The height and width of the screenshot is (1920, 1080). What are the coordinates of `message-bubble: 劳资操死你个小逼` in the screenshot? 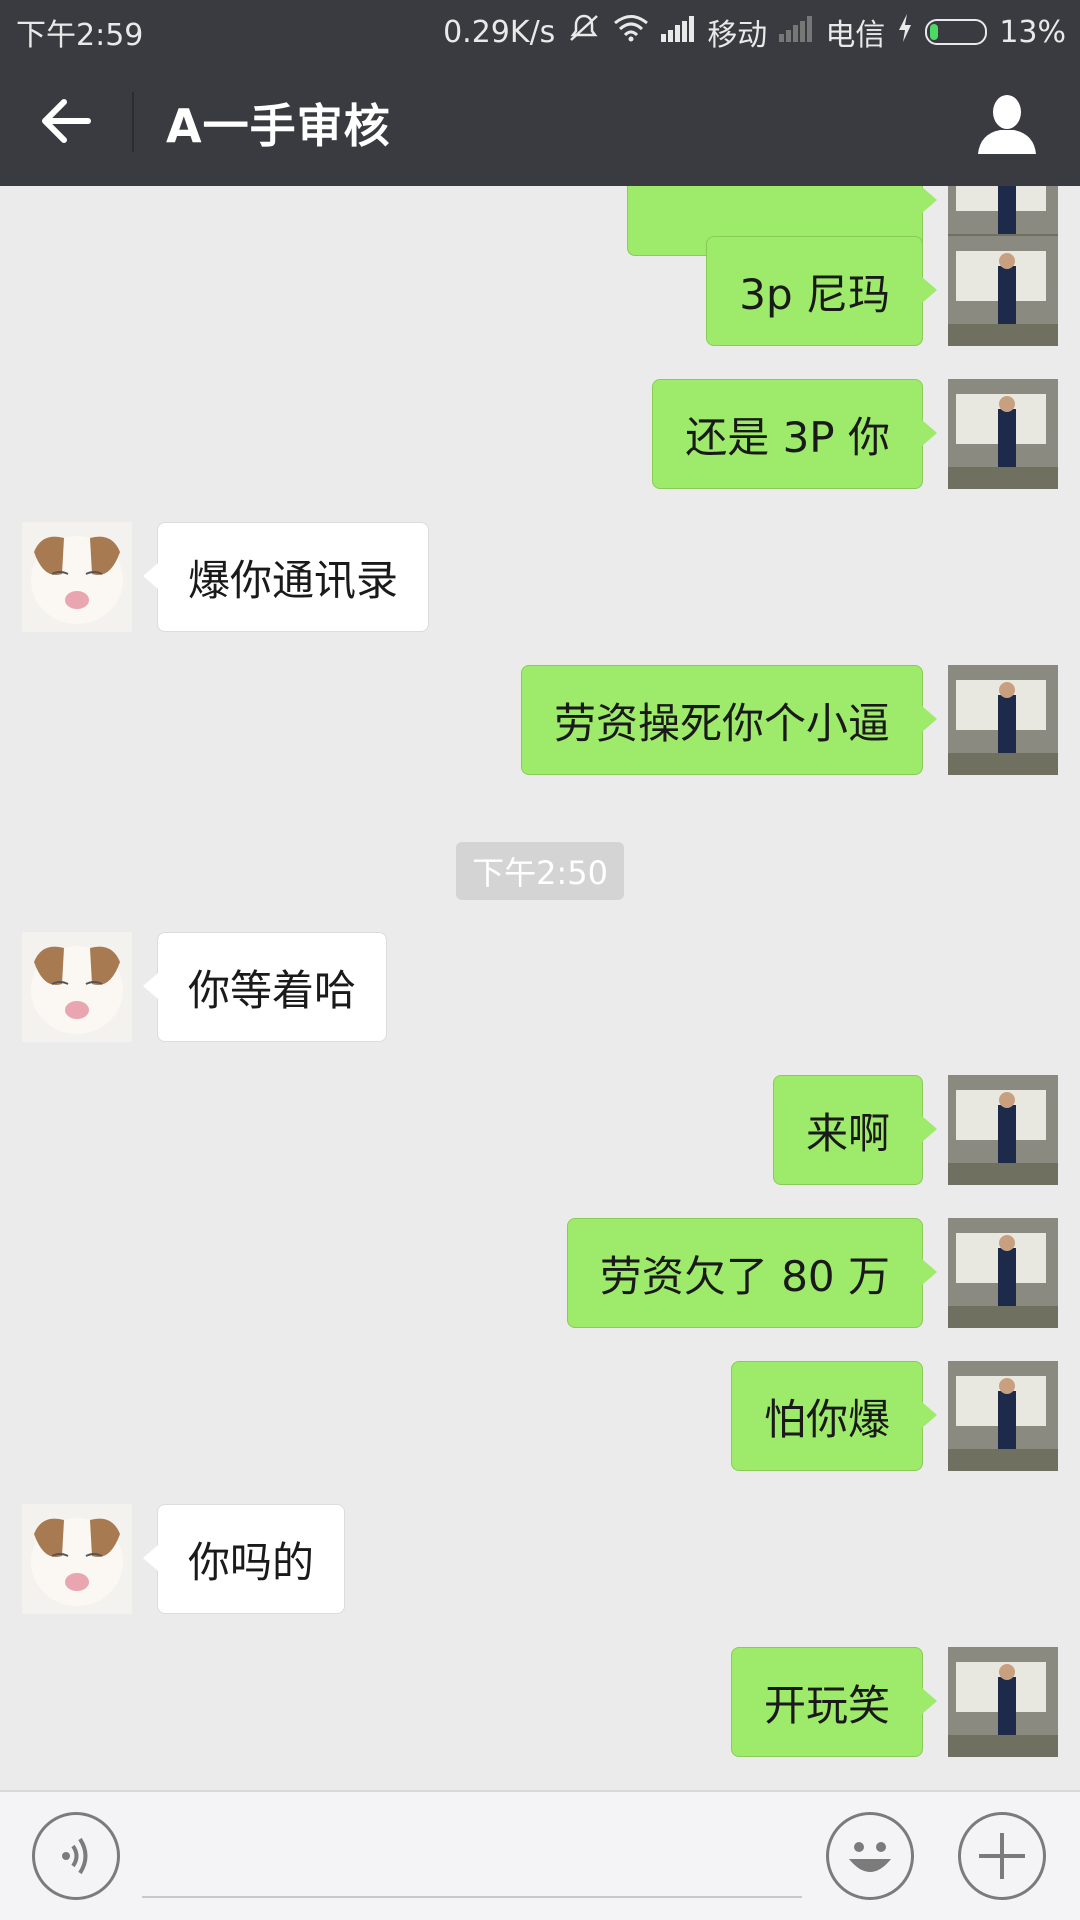 It's located at (729, 720).